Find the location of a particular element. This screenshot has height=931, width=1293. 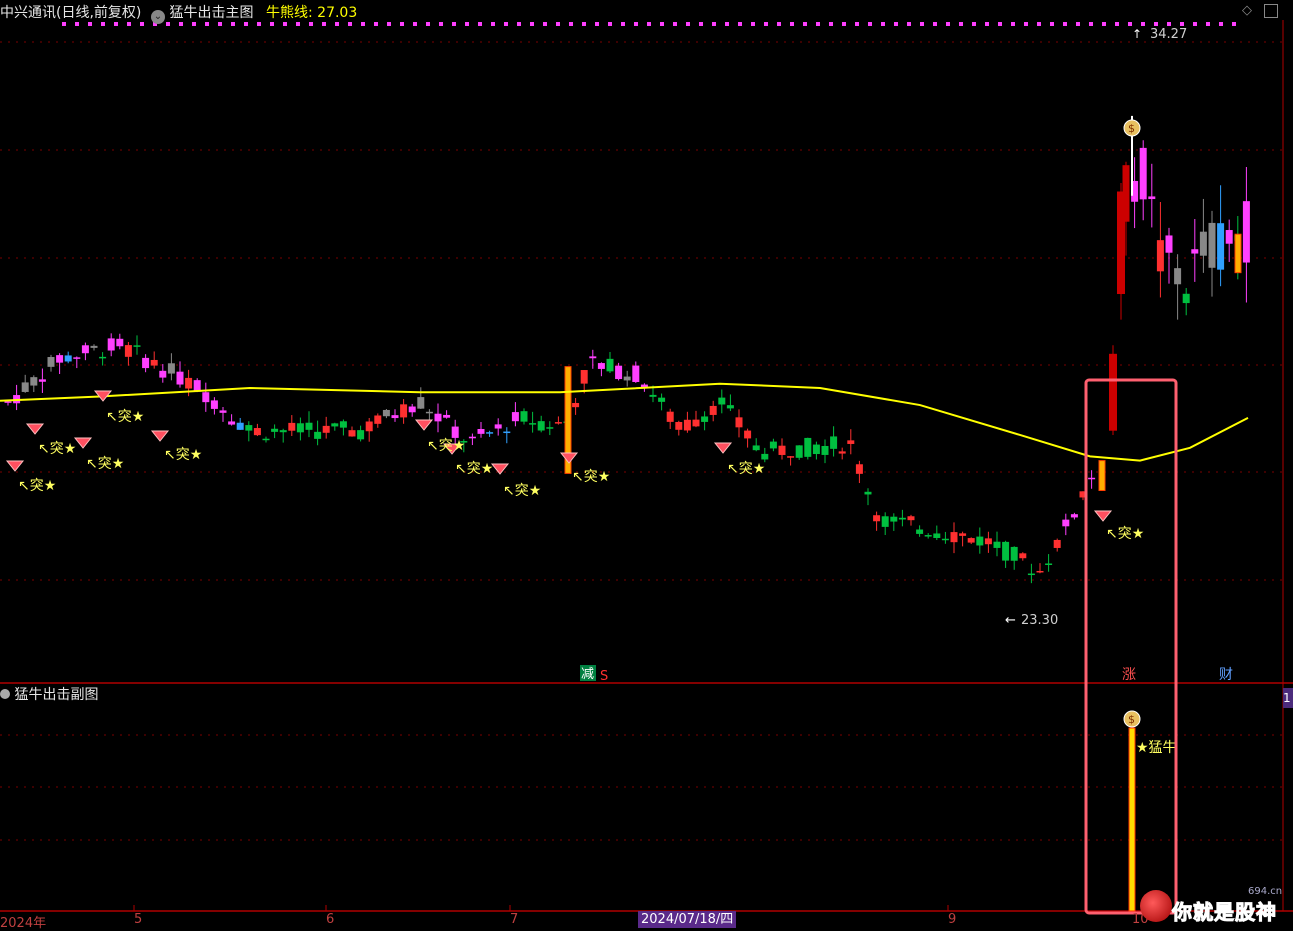

right-badge: 1 is located at coordinates (1288, 698).